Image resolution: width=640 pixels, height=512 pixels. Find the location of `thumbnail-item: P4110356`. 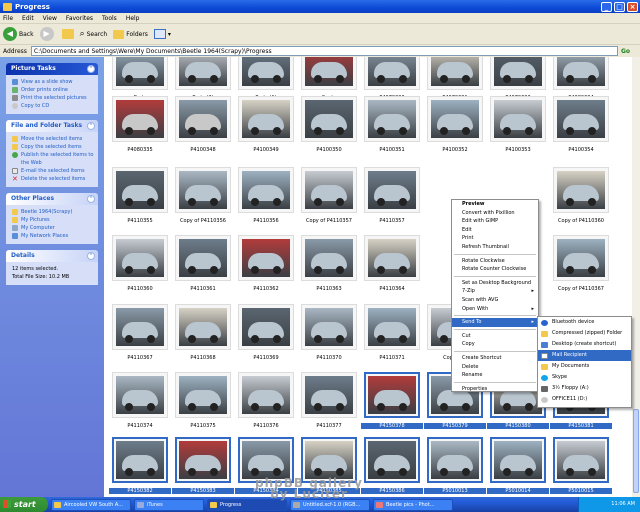

thumbnail-item: P4110356 is located at coordinates (266, 202).